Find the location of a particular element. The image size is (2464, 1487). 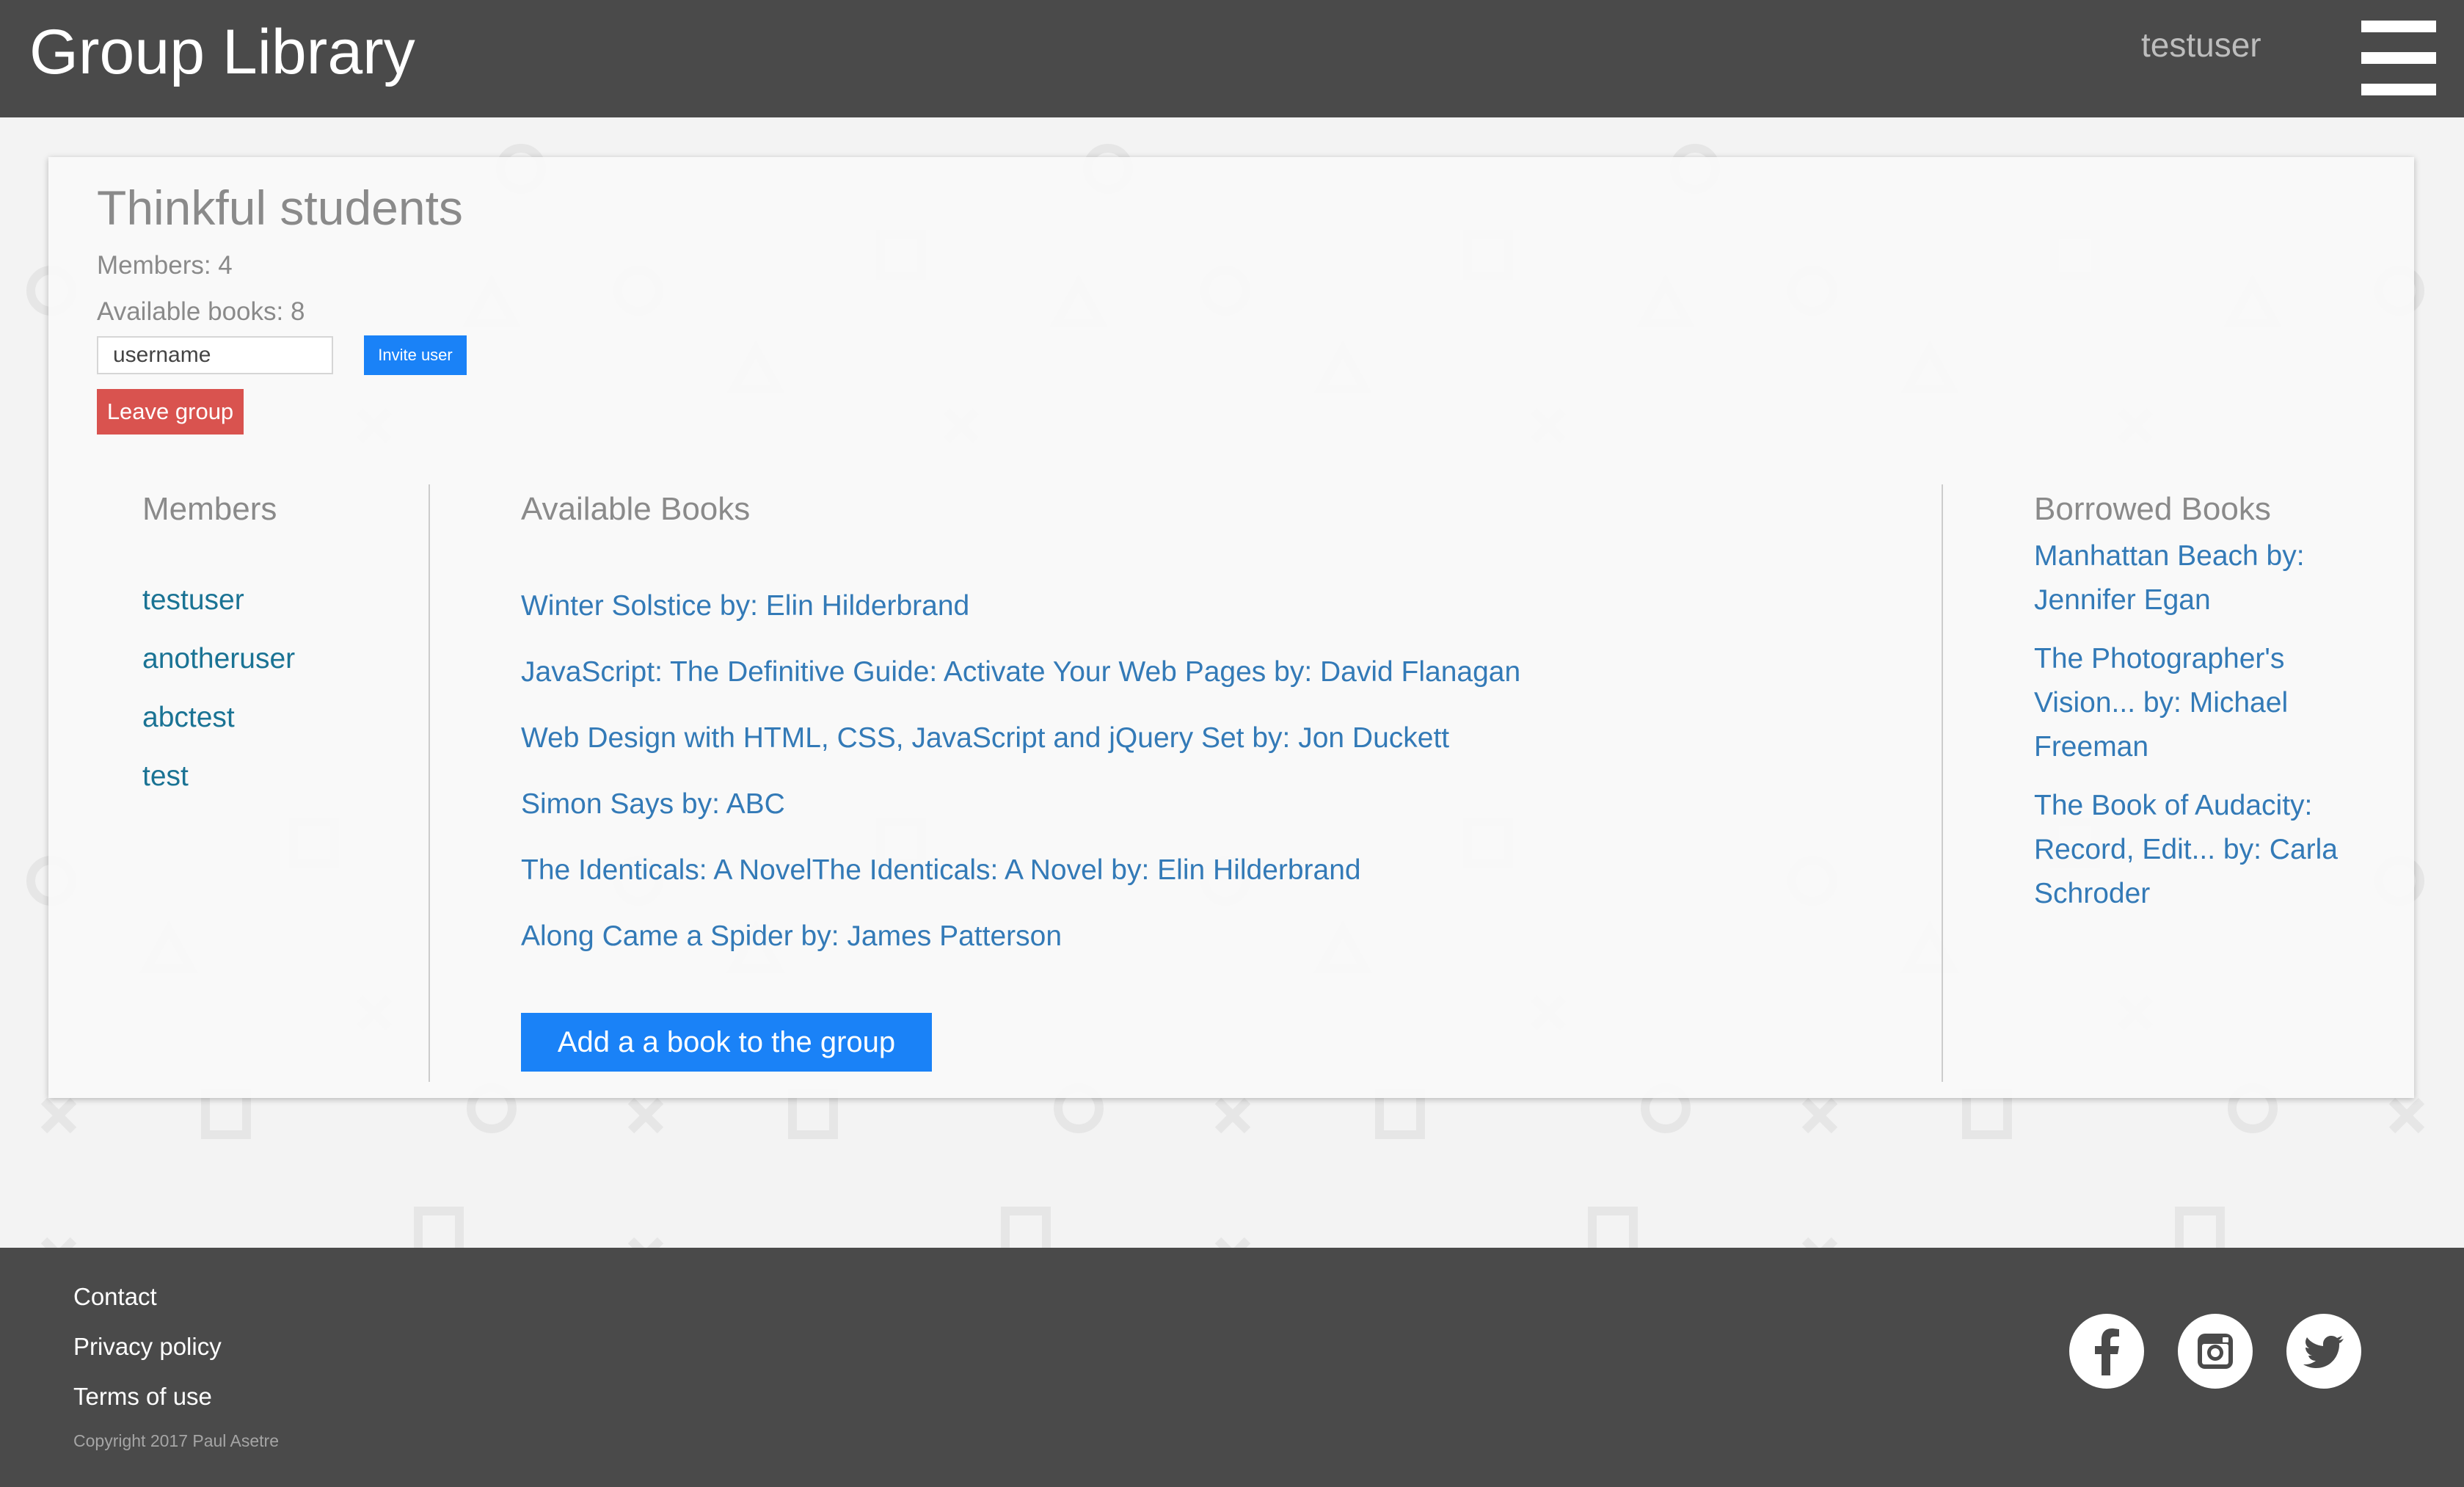

member-link: abctest is located at coordinates (188, 717).